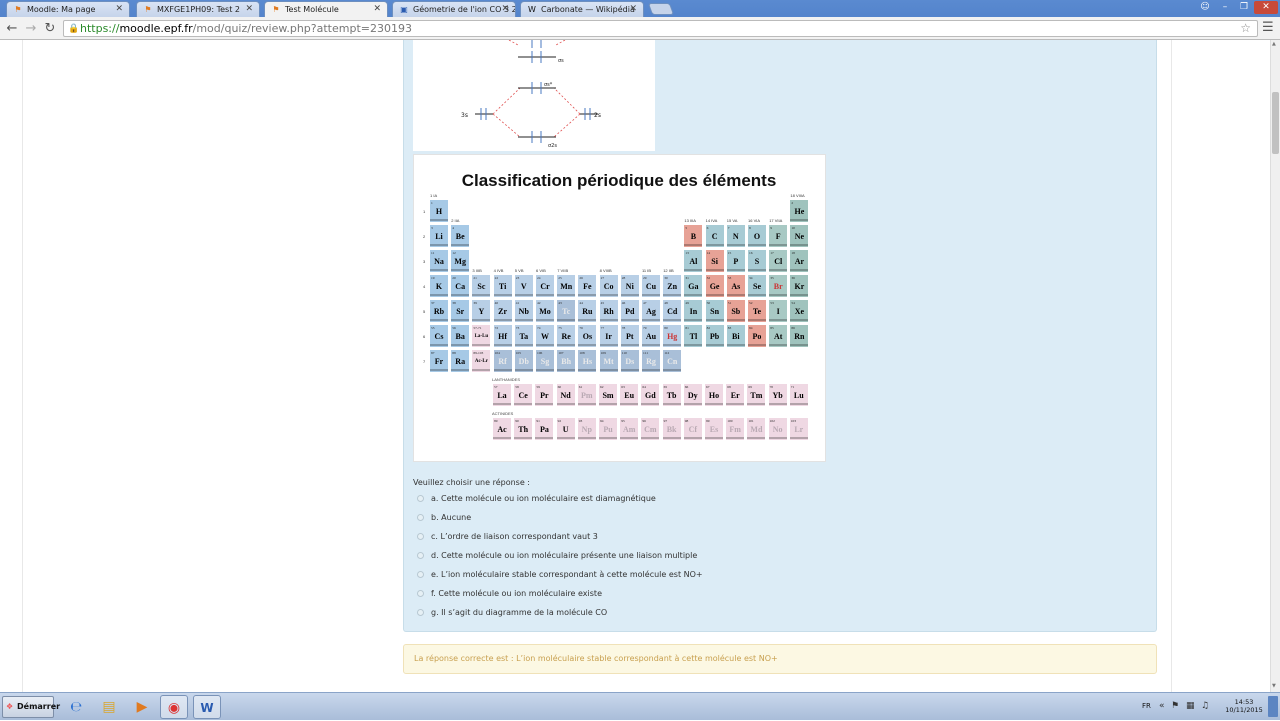 The image size is (1280, 721). Describe the element at coordinates (198, 9) in the screenshot. I see `tab-2: ⚑ MXFGE1PH09: Test 2 ✕` at that location.